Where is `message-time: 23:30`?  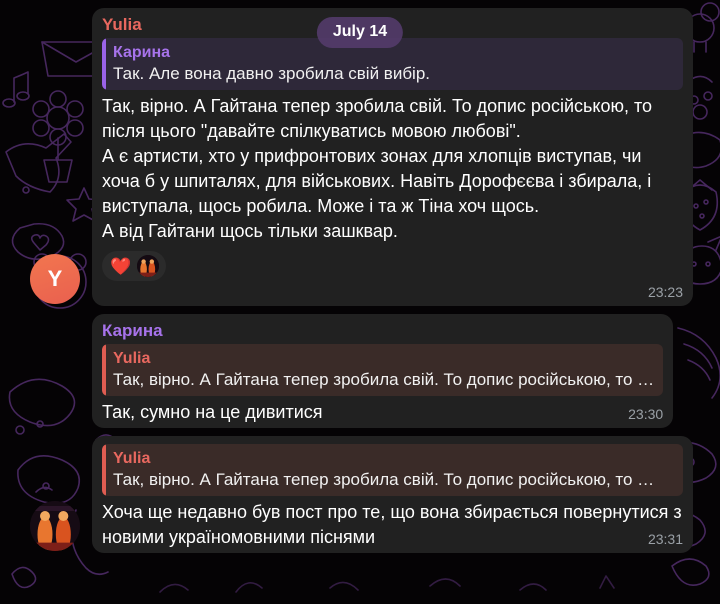
message-time: 23:30 is located at coordinates (646, 414).